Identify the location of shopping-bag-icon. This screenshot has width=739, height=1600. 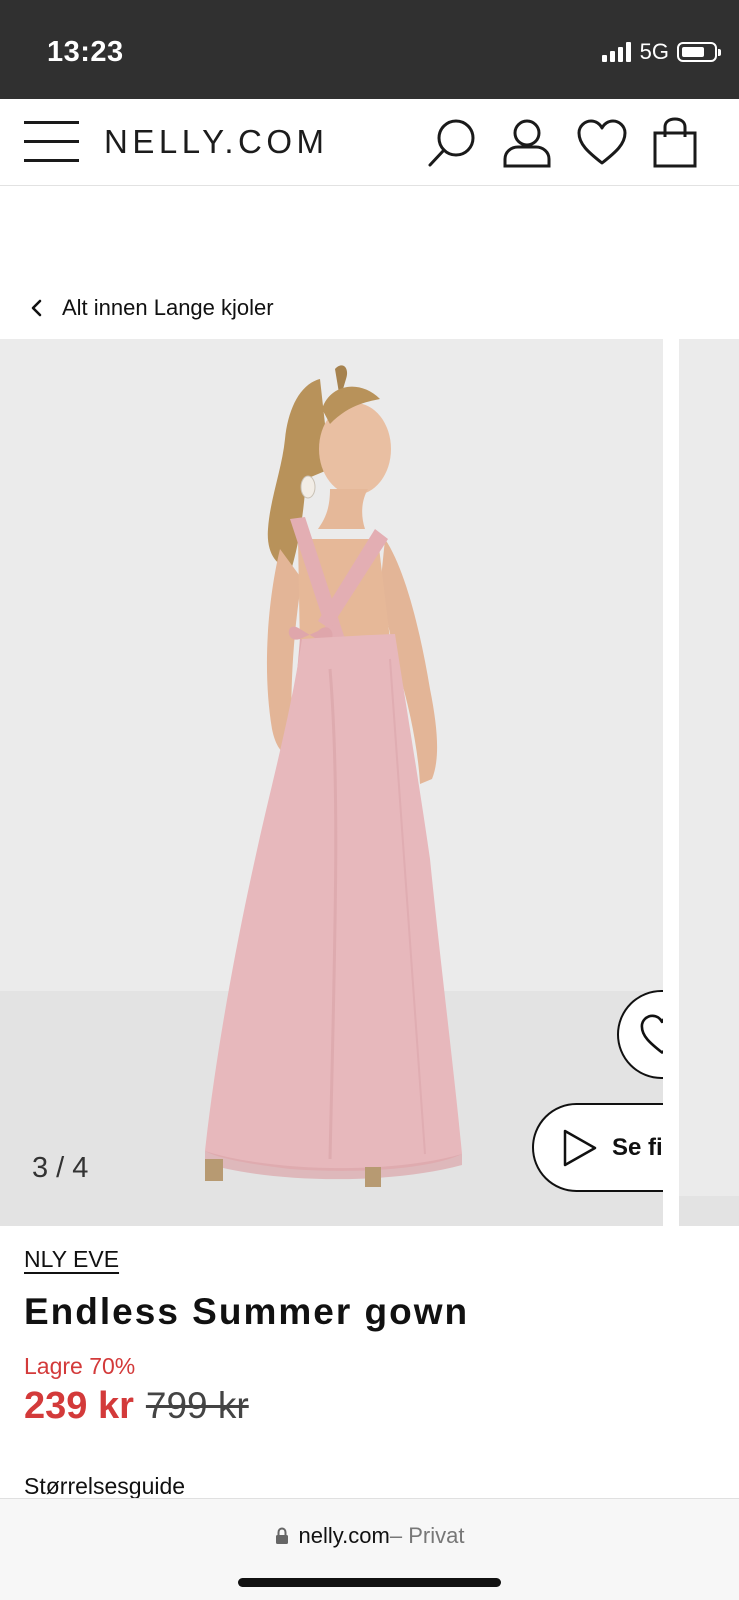
(676, 143).